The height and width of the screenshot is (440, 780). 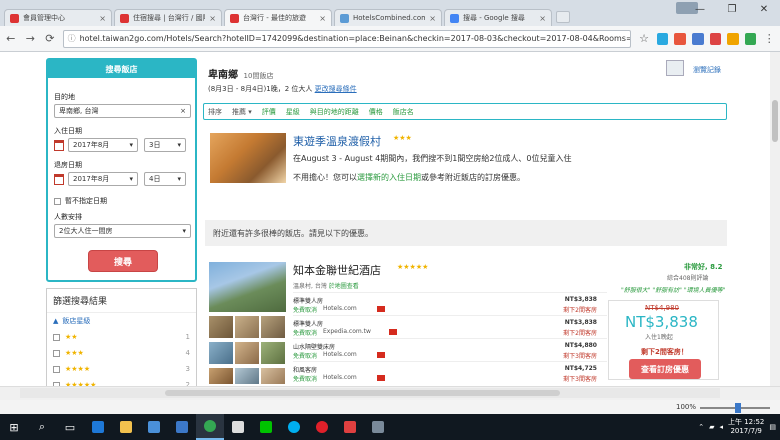 I want to click on filter-row: ★★★ 4, so click(x=121, y=353).